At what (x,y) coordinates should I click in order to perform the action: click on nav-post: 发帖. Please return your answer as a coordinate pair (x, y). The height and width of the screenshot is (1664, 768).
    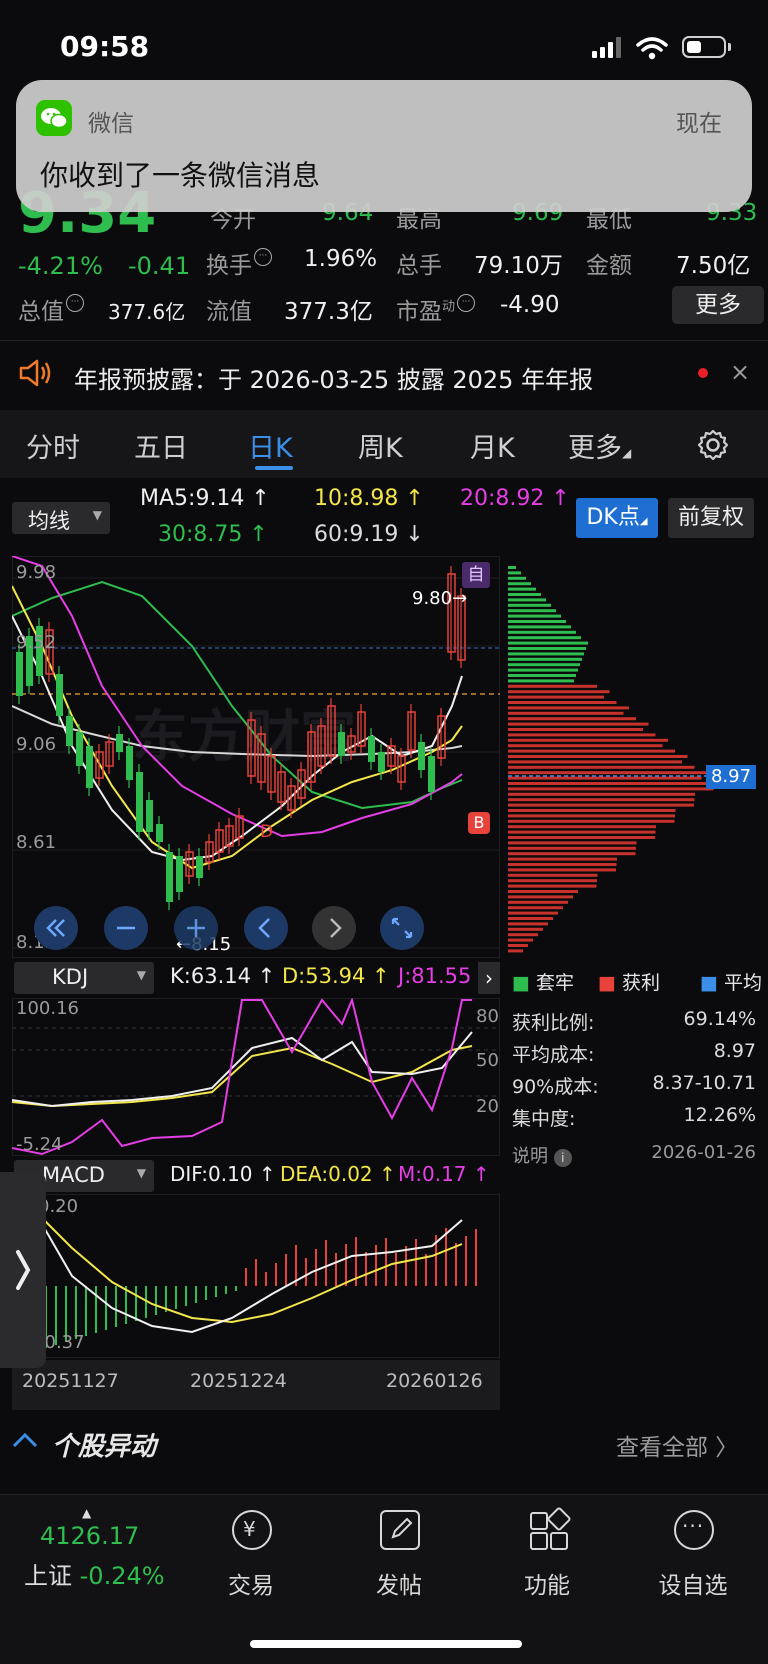
    Looking at the image, I should click on (399, 1583).